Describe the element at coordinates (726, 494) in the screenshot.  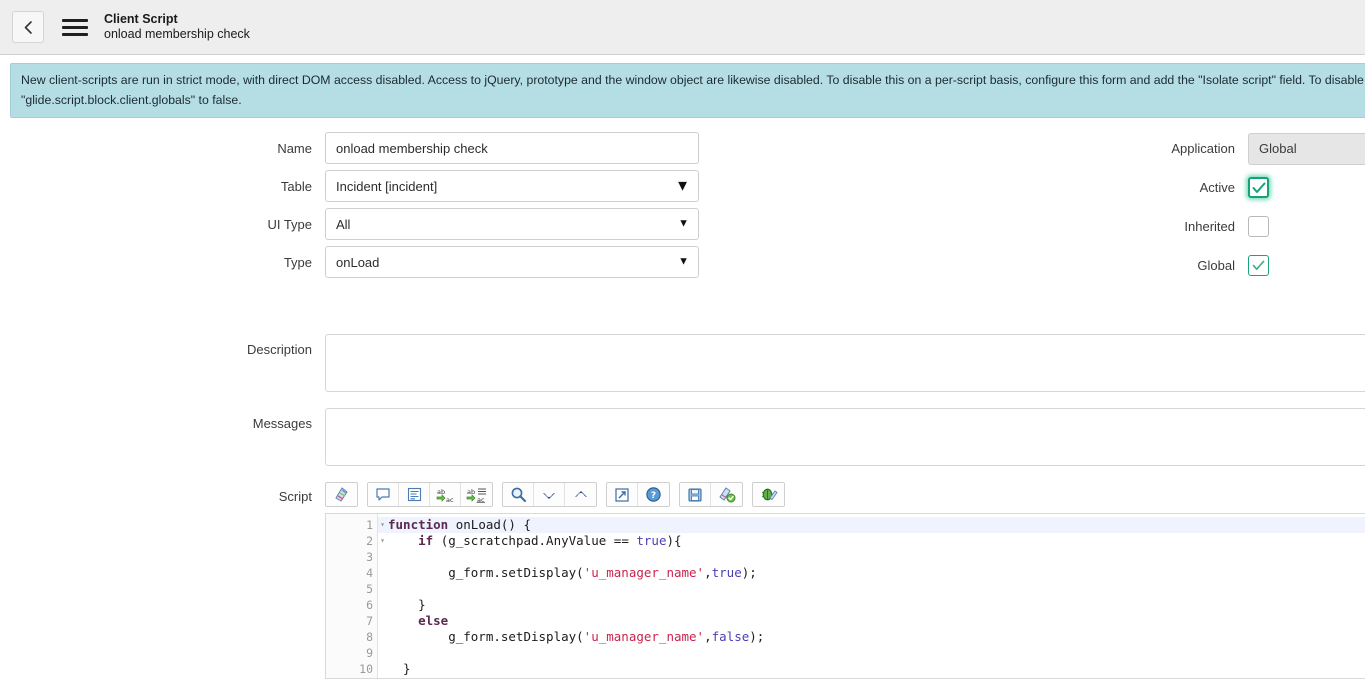
I see `syntax-check-icon` at that location.